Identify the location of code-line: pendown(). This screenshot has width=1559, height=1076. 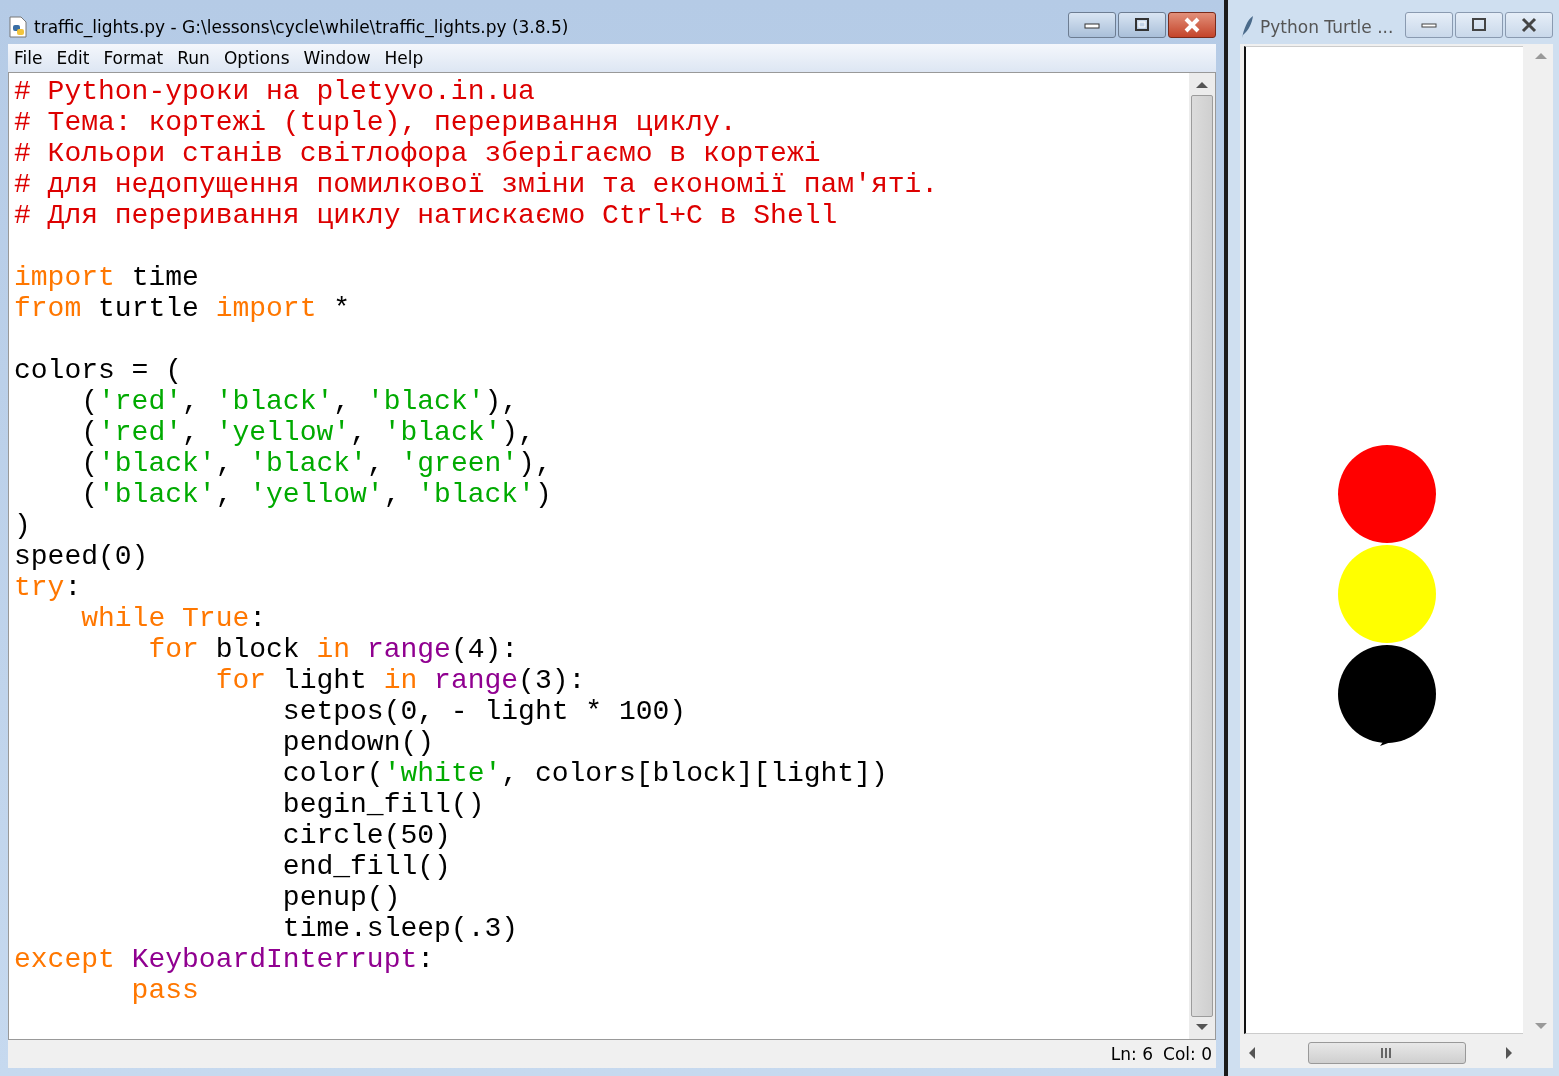
(358, 742).